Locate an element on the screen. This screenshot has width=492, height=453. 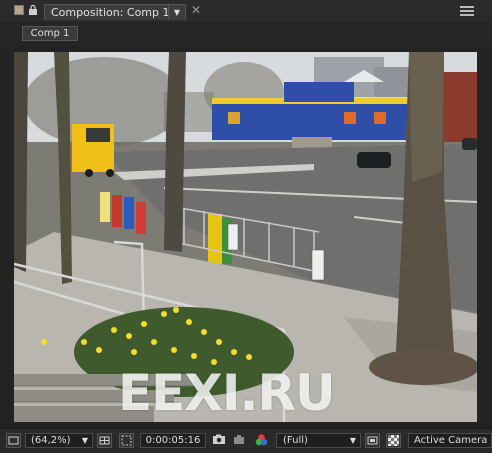
tab-composition: Composition: Comp 1 ▼ is located at coordinates (115, 12).